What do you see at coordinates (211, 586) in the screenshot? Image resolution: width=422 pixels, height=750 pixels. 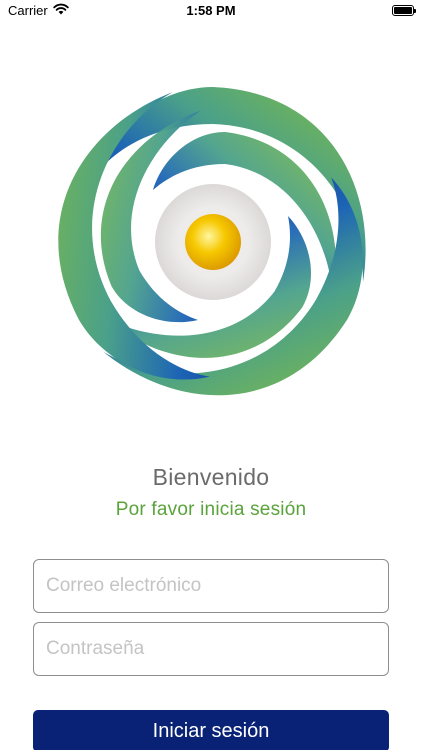 I see `email-field` at bounding box center [211, 586].